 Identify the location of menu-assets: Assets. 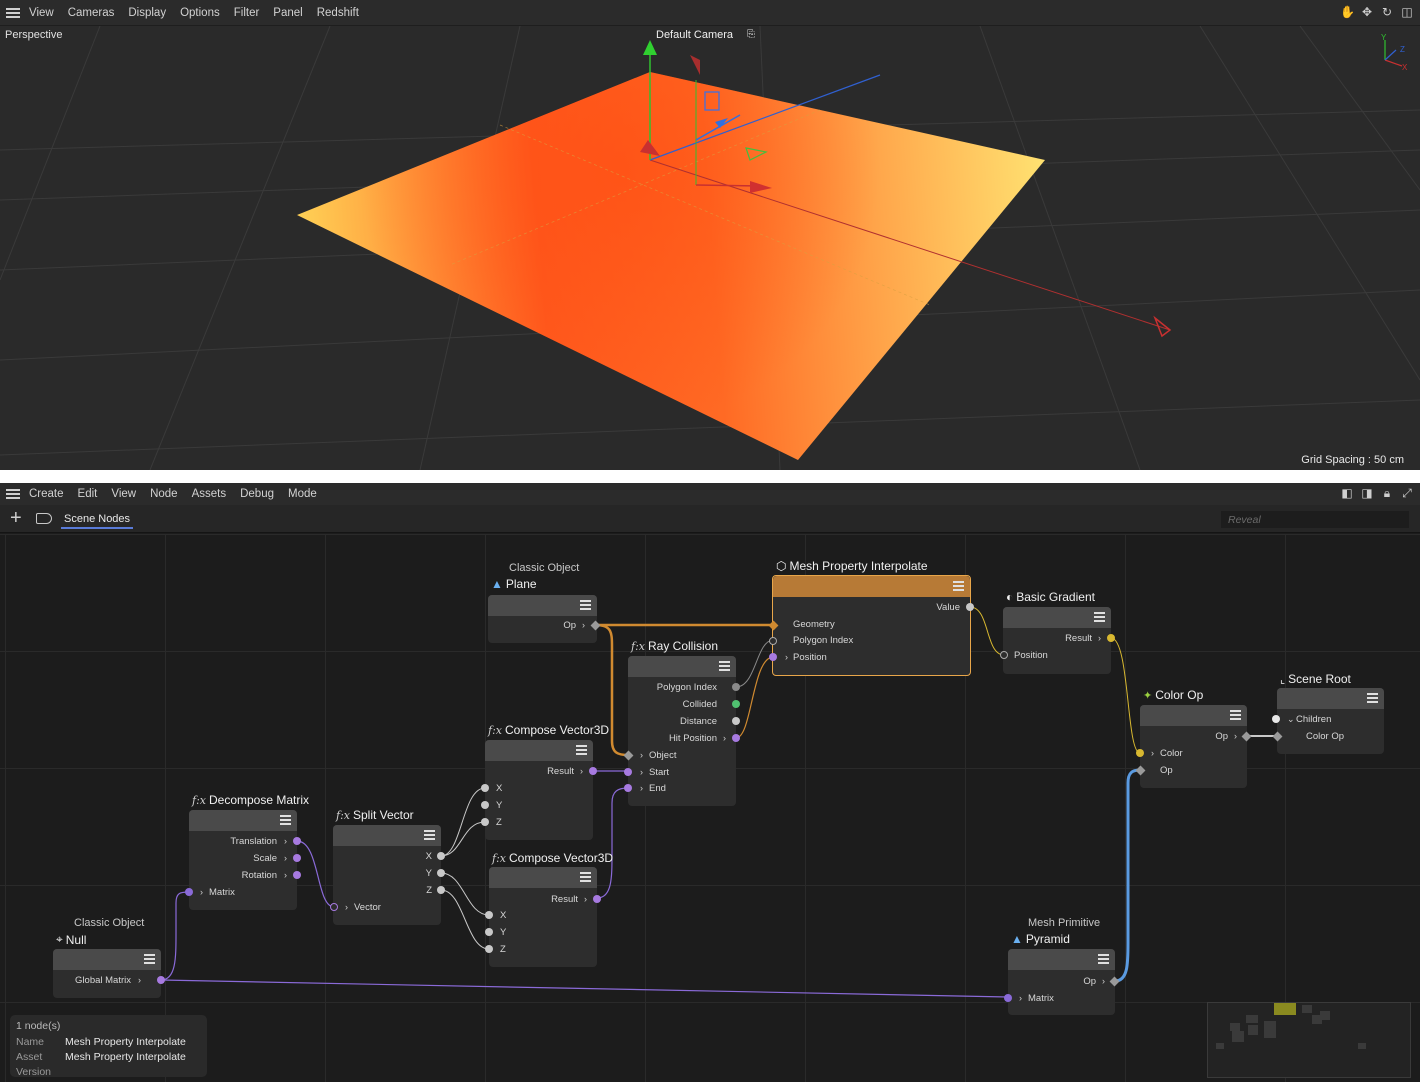
(209, 494).